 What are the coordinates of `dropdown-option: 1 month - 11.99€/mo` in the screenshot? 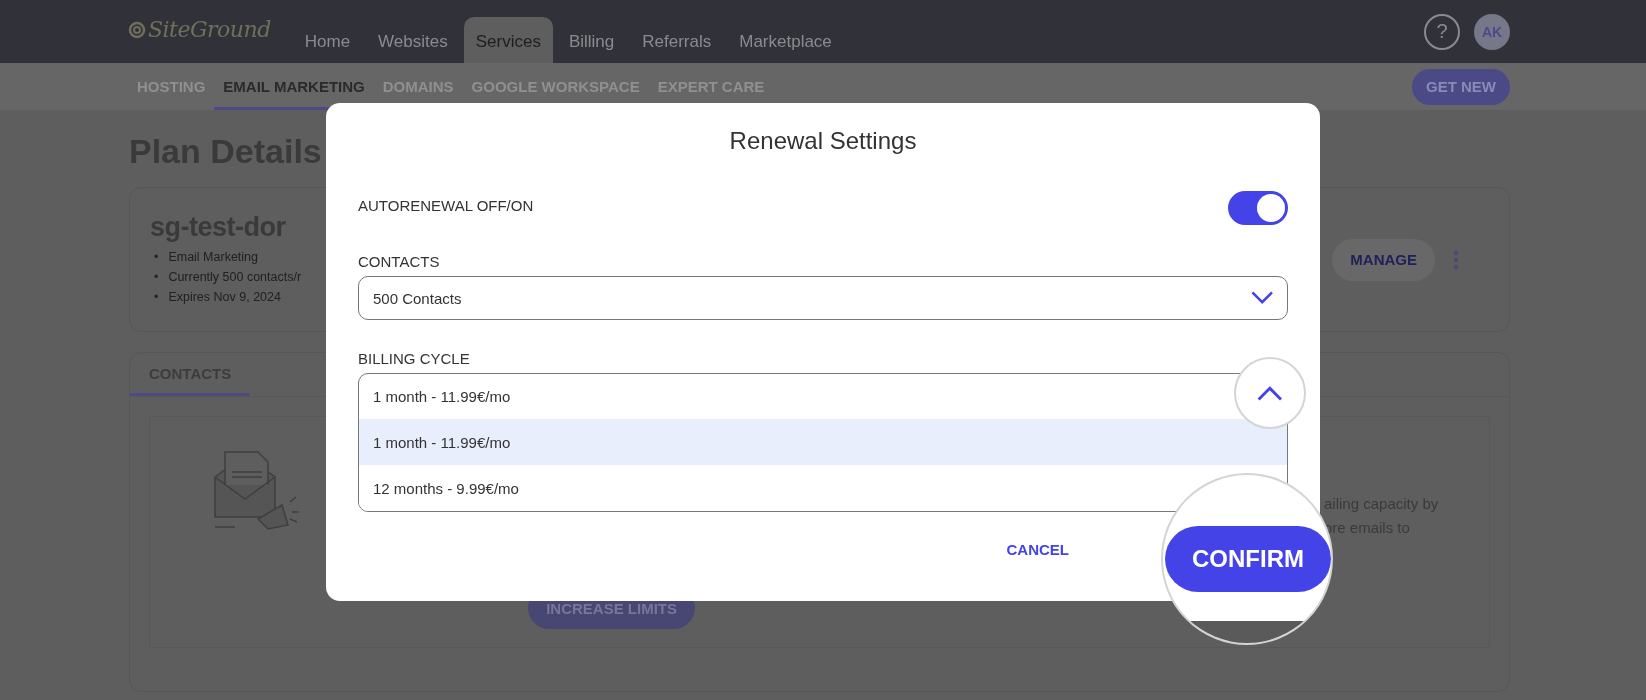 It's located at (823, 442).